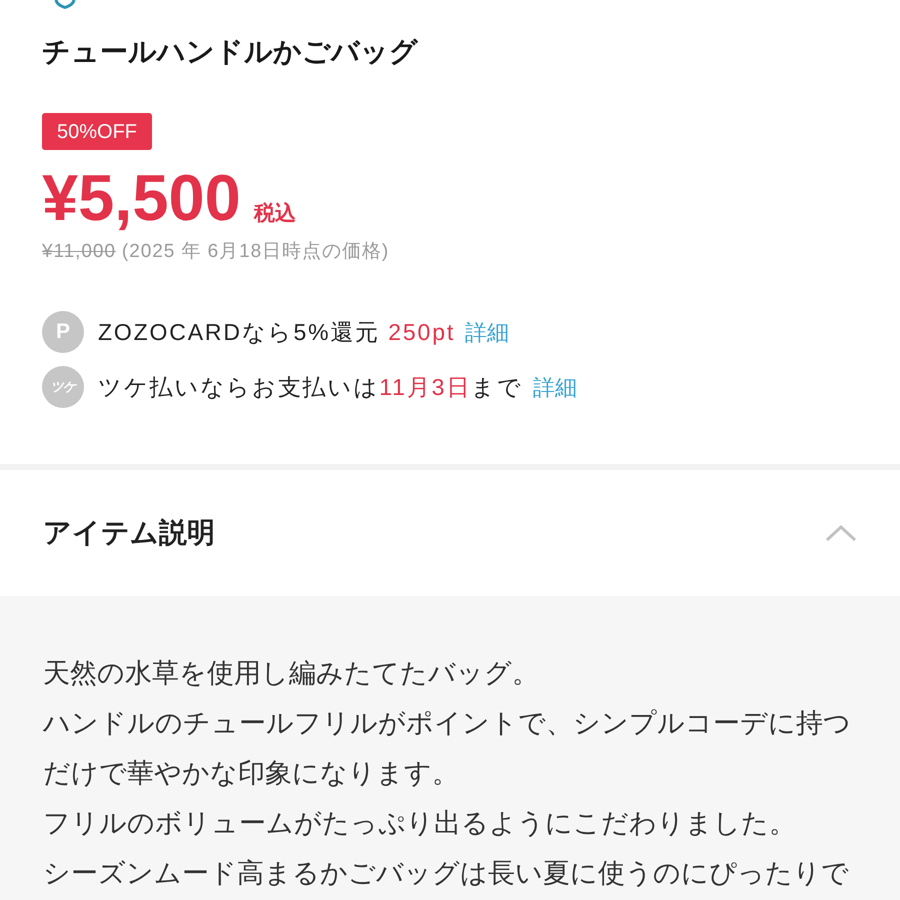 This screenshot has height=900, width=900. I want to click on sale-price: ¥5,500, so click(141, 197).